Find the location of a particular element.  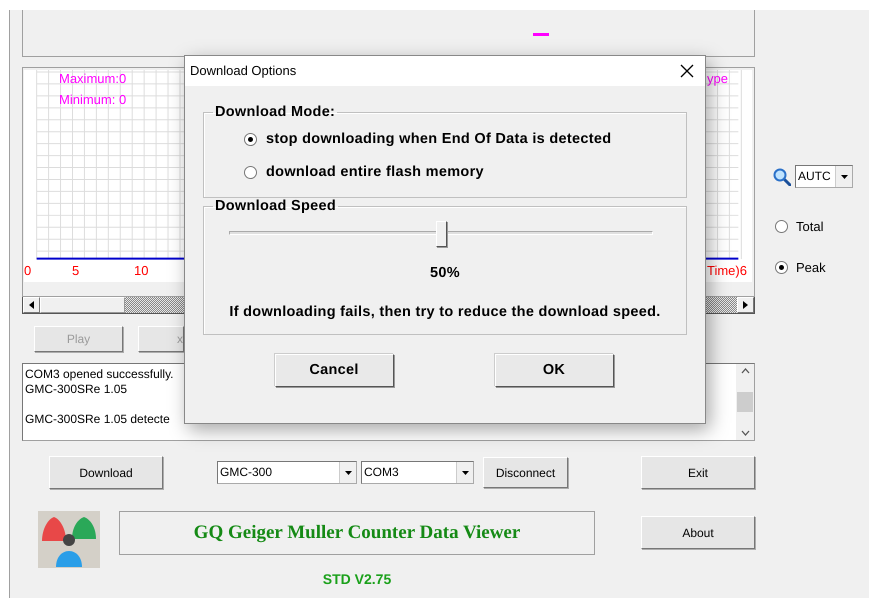

port-select: COM3 is located at coordinates (417, 472).